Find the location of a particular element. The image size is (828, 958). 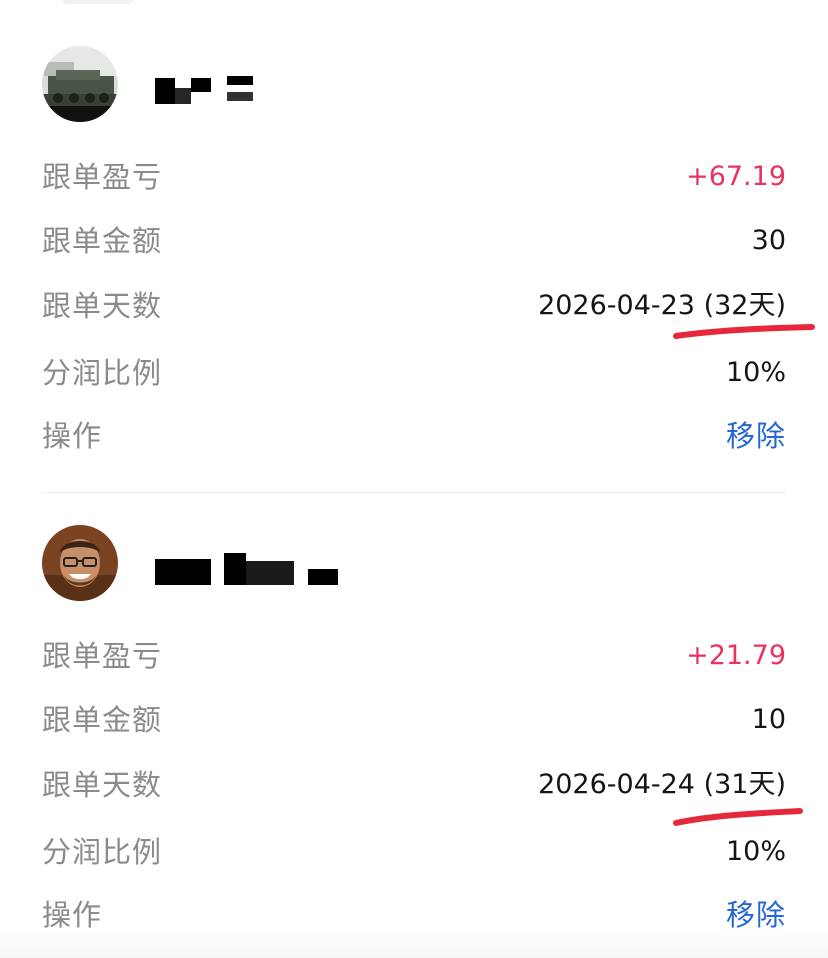

smiling-man-photo-icon is located at coordinates (80, 563).